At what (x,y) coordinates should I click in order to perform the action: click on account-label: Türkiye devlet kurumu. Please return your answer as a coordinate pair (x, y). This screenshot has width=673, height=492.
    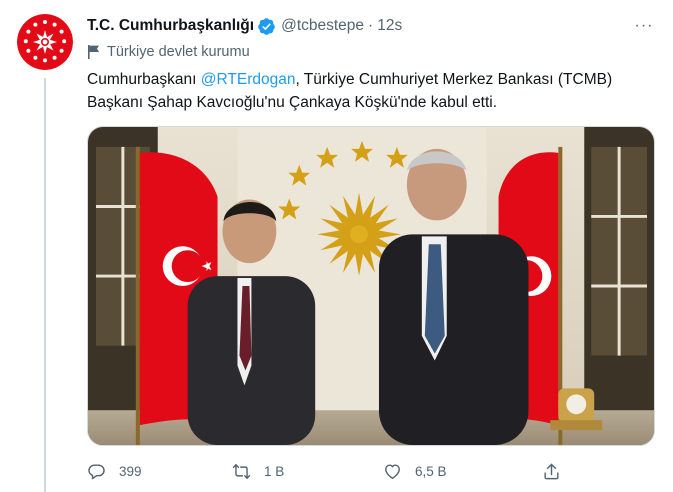
    Looking at the image, I should click on (168, 52).